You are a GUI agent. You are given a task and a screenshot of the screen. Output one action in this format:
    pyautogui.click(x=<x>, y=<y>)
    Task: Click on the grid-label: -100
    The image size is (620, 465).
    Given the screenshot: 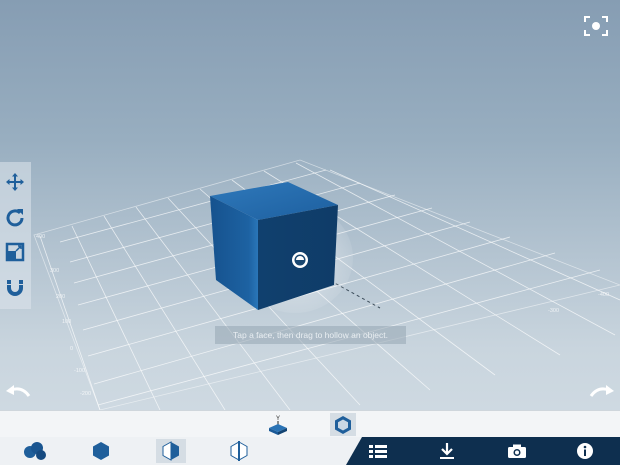 What is the action you would take?
    pyautogui.click(x=79, y=371)
    